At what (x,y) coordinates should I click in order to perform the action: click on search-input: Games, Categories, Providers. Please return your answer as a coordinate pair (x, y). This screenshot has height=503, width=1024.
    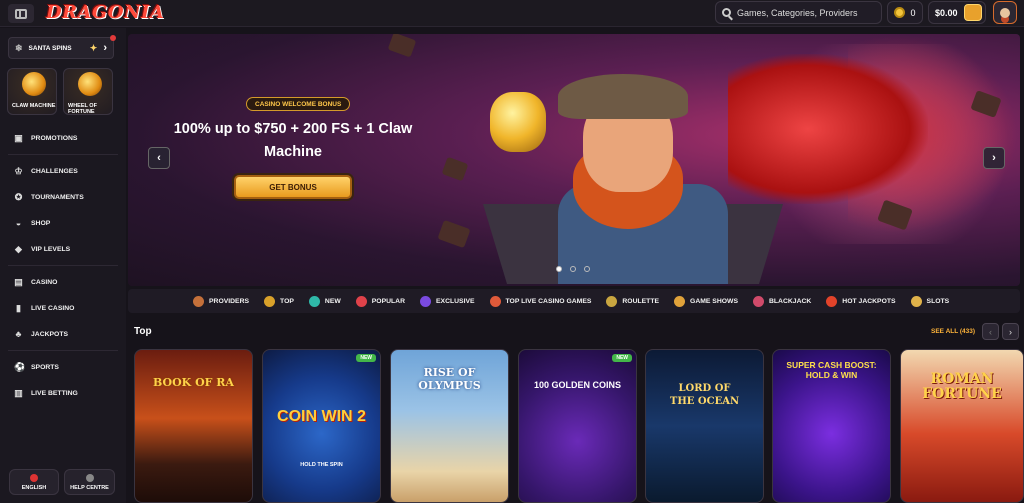
    Looking at the image, I should click on (798, 12).